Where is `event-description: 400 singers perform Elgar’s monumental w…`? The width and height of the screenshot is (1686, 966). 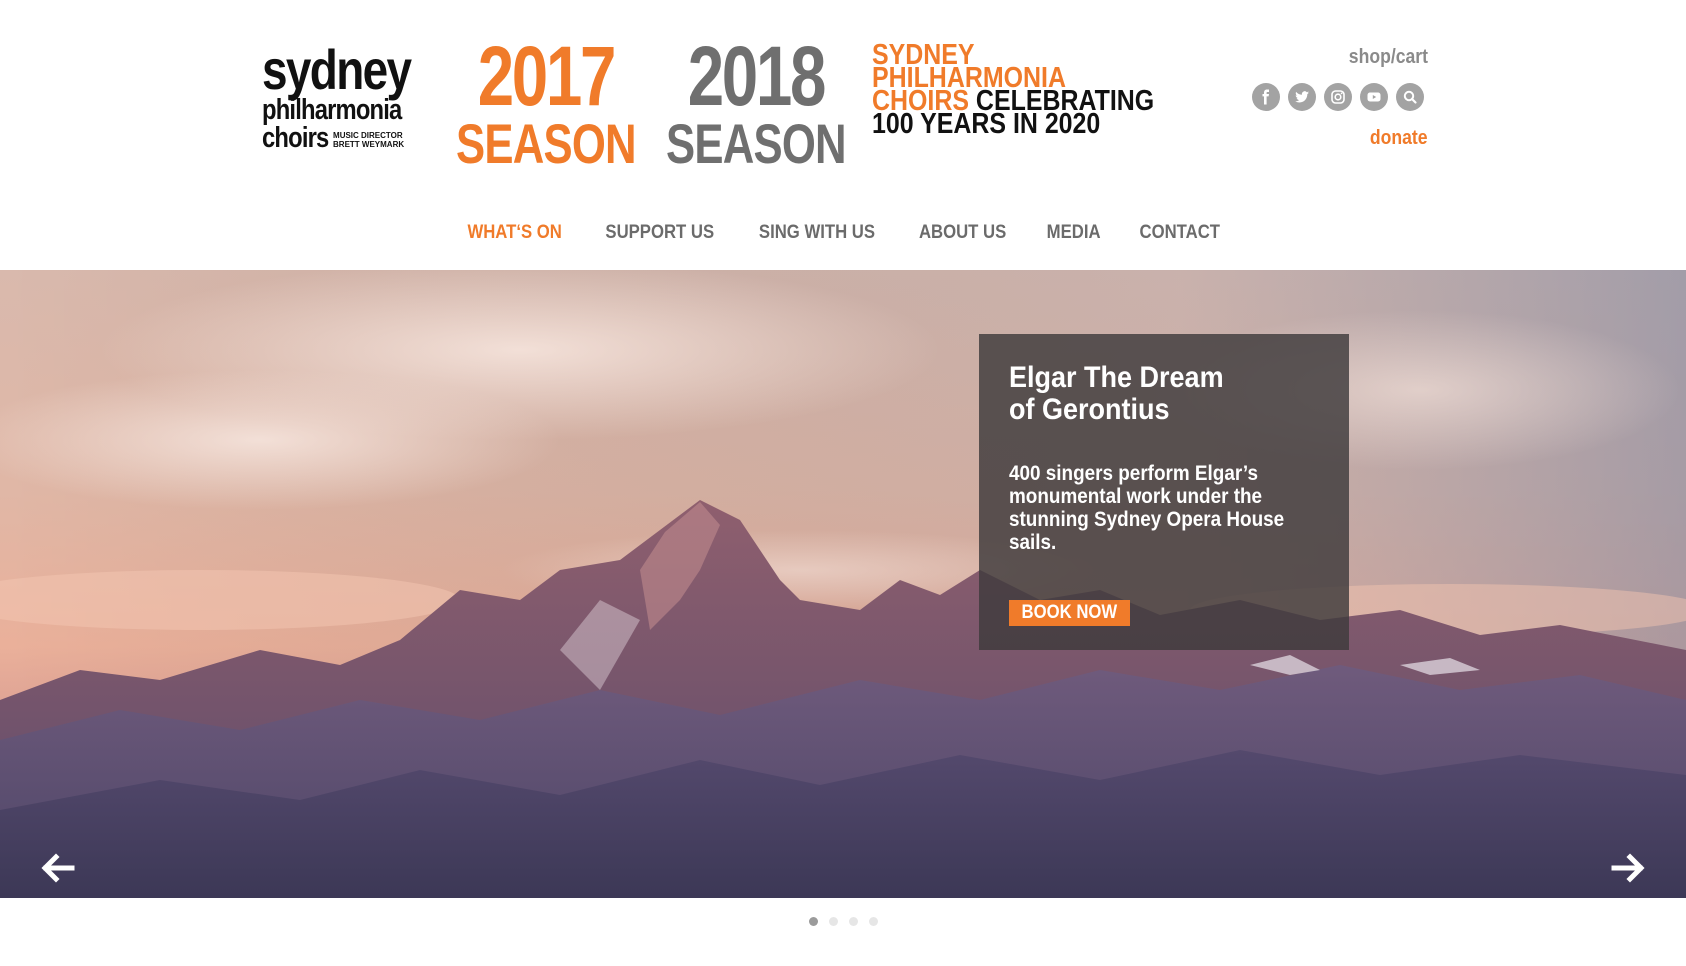 event-description: 400 singers perform Elgar’s monumental w… is located at coordinates (1147, 508).